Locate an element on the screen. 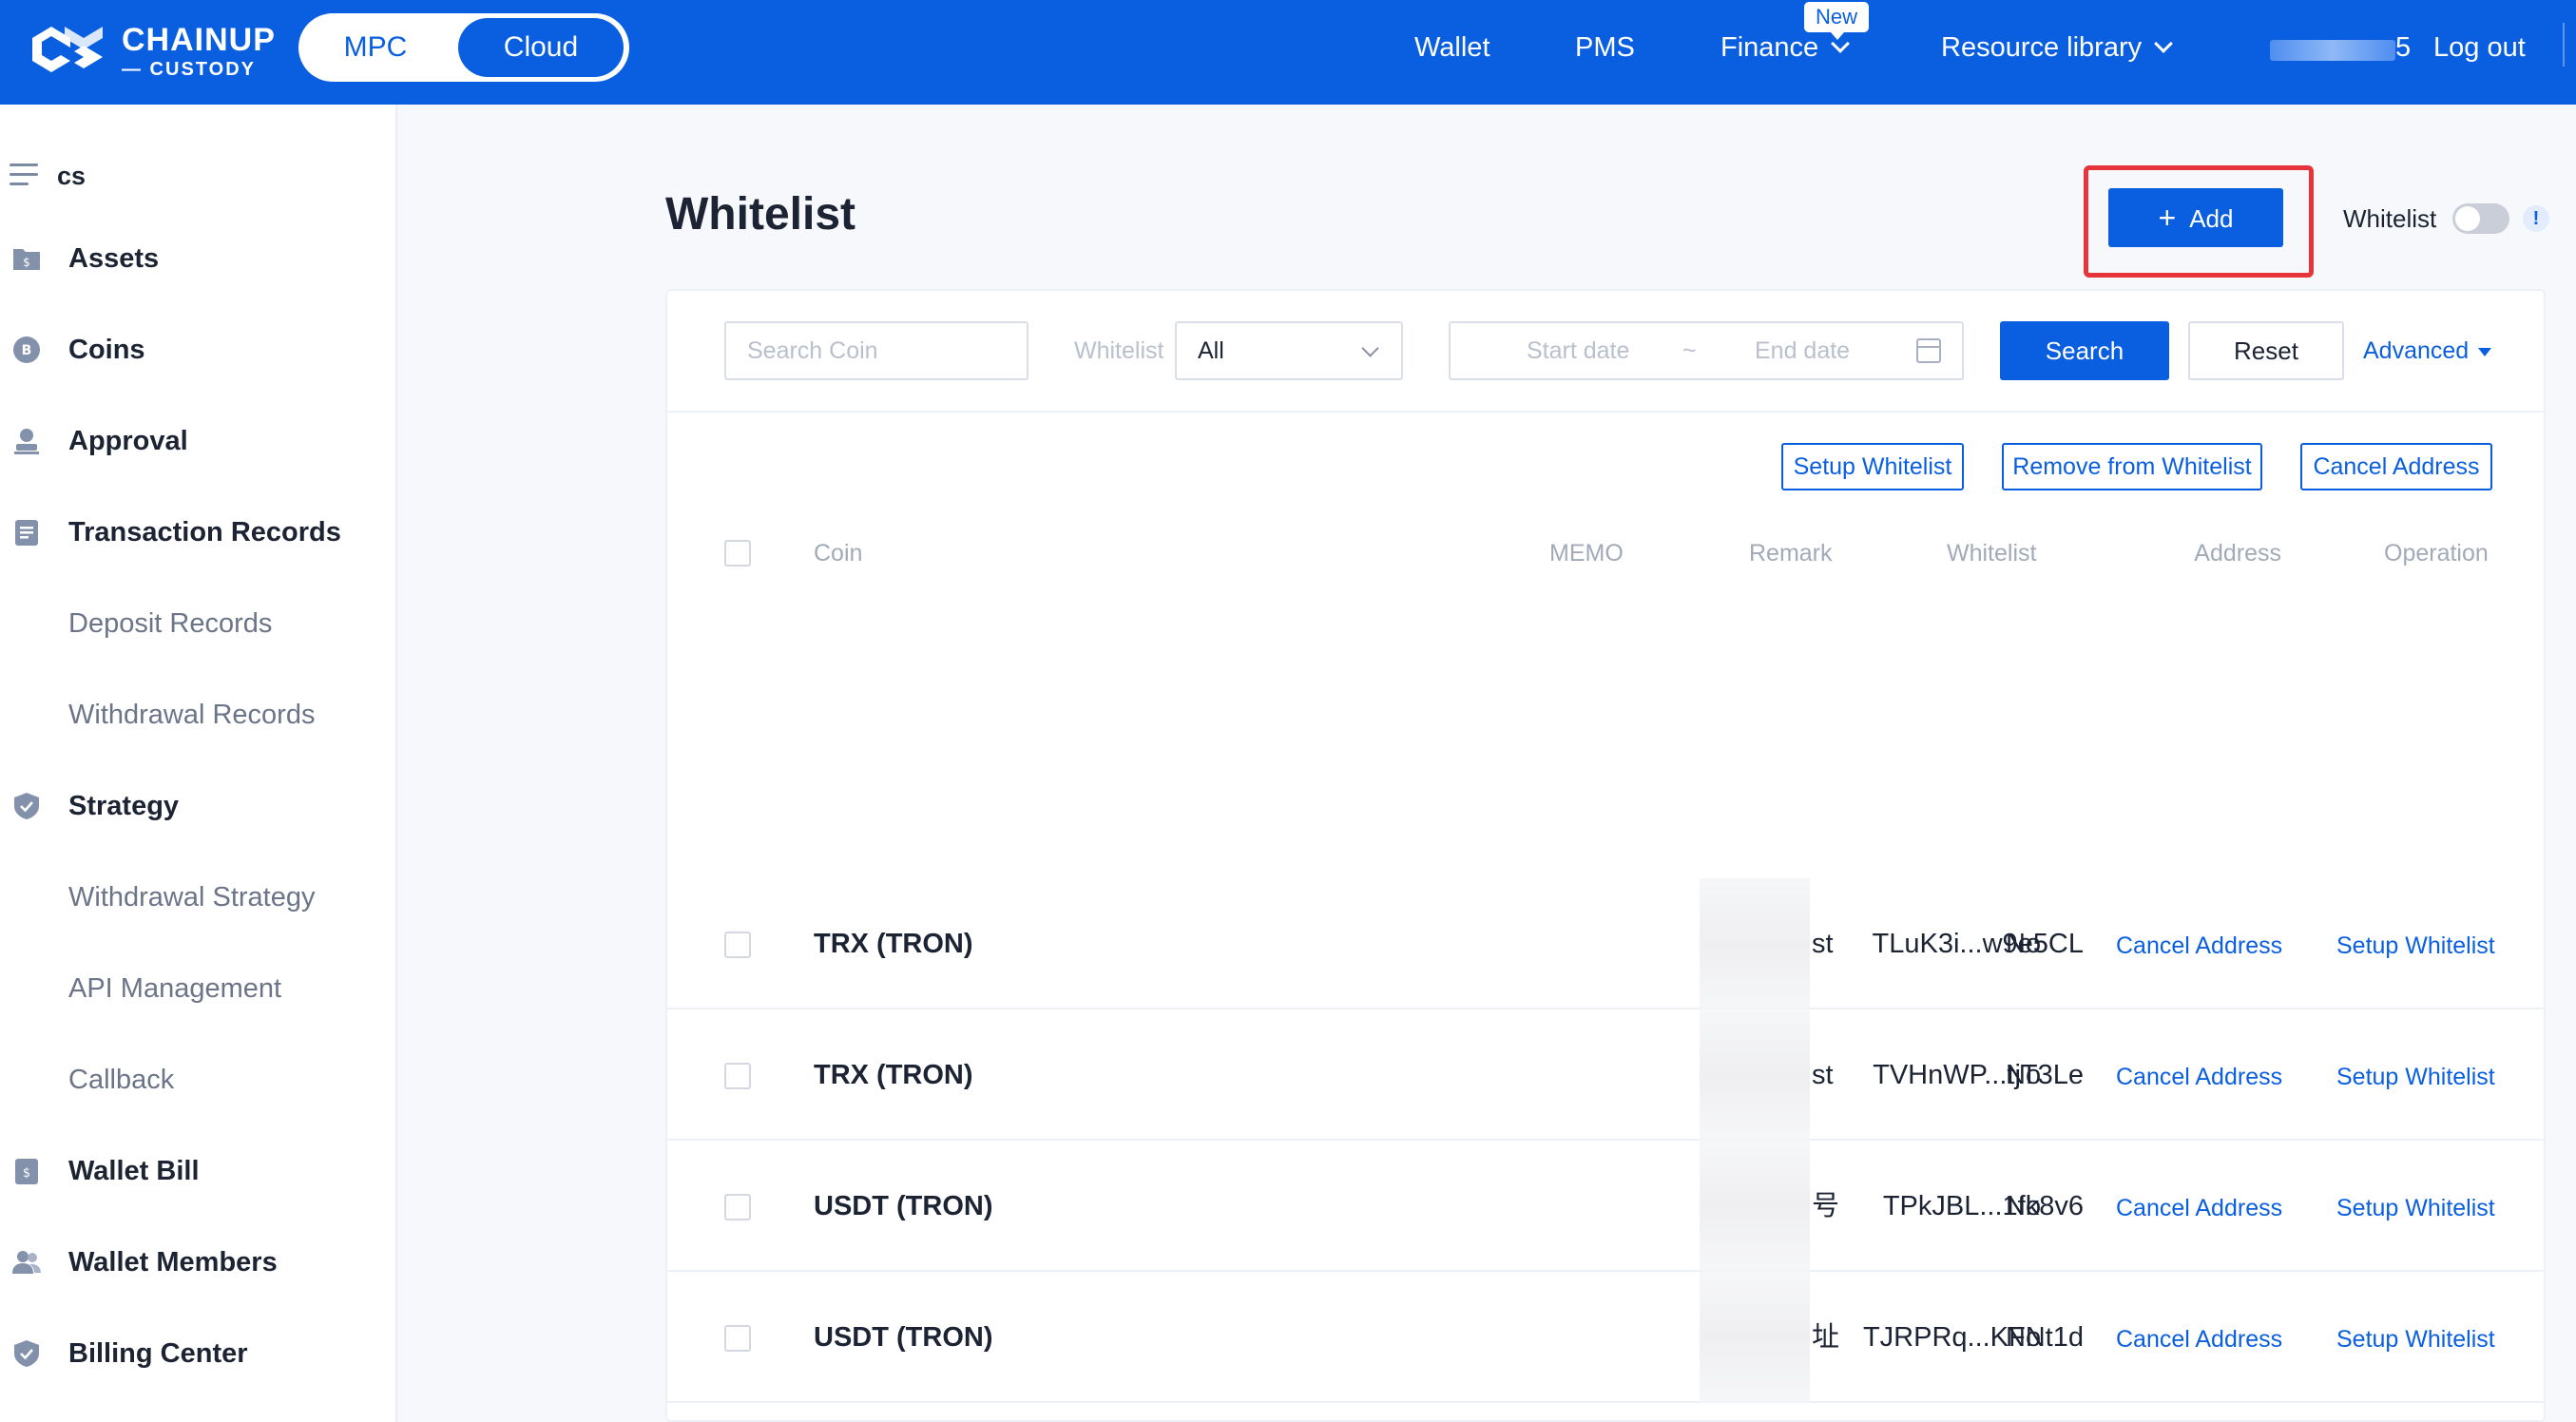  sidebar-item-label: Transaction Records is located at coordinates (205, 533).